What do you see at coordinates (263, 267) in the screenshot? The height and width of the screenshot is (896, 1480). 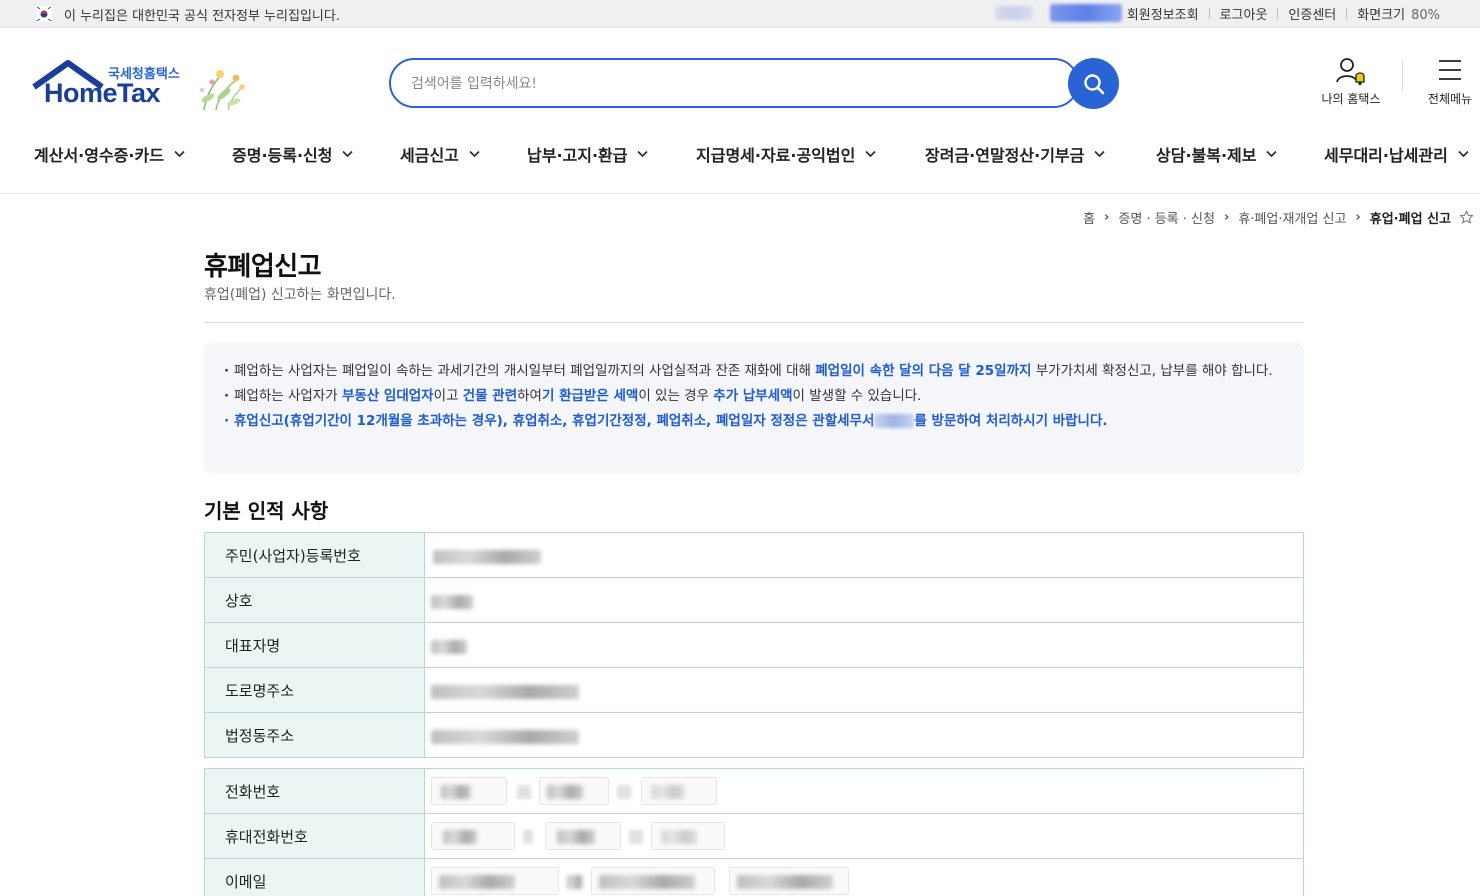 I see `page-title: 휴폐업신고` at bounding box center [263, 267].